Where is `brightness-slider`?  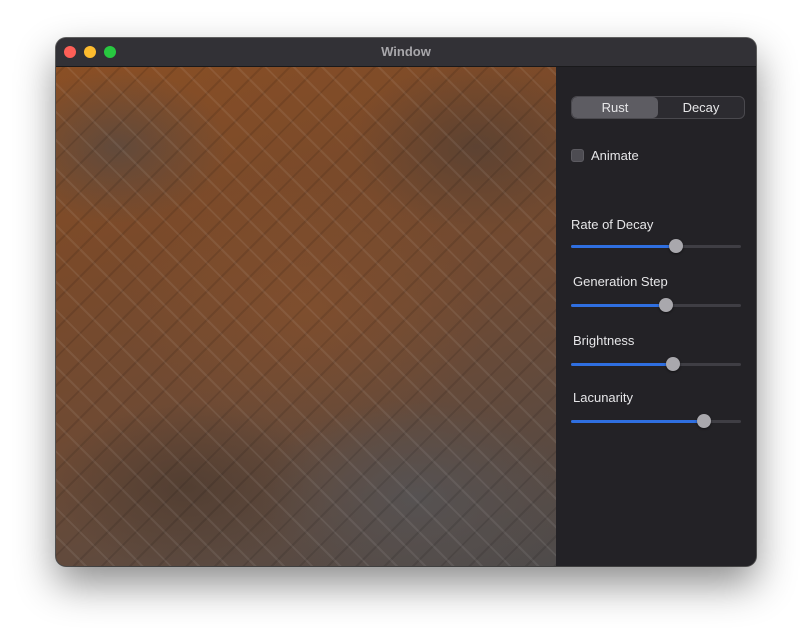 brightness-slider is located at coordinates (656, 364).